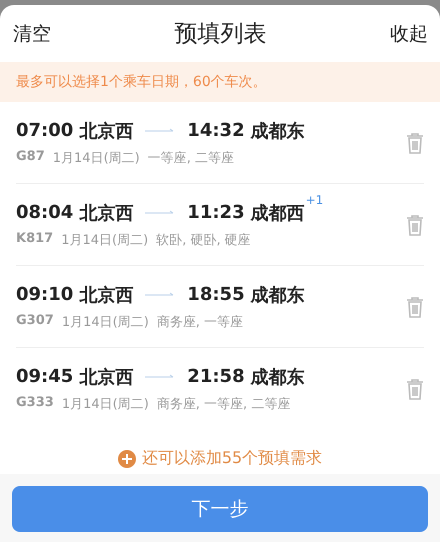  I want to click on notice-banner: 最多可以选择1个乘车日期，60个车次。, so click(220, 82).